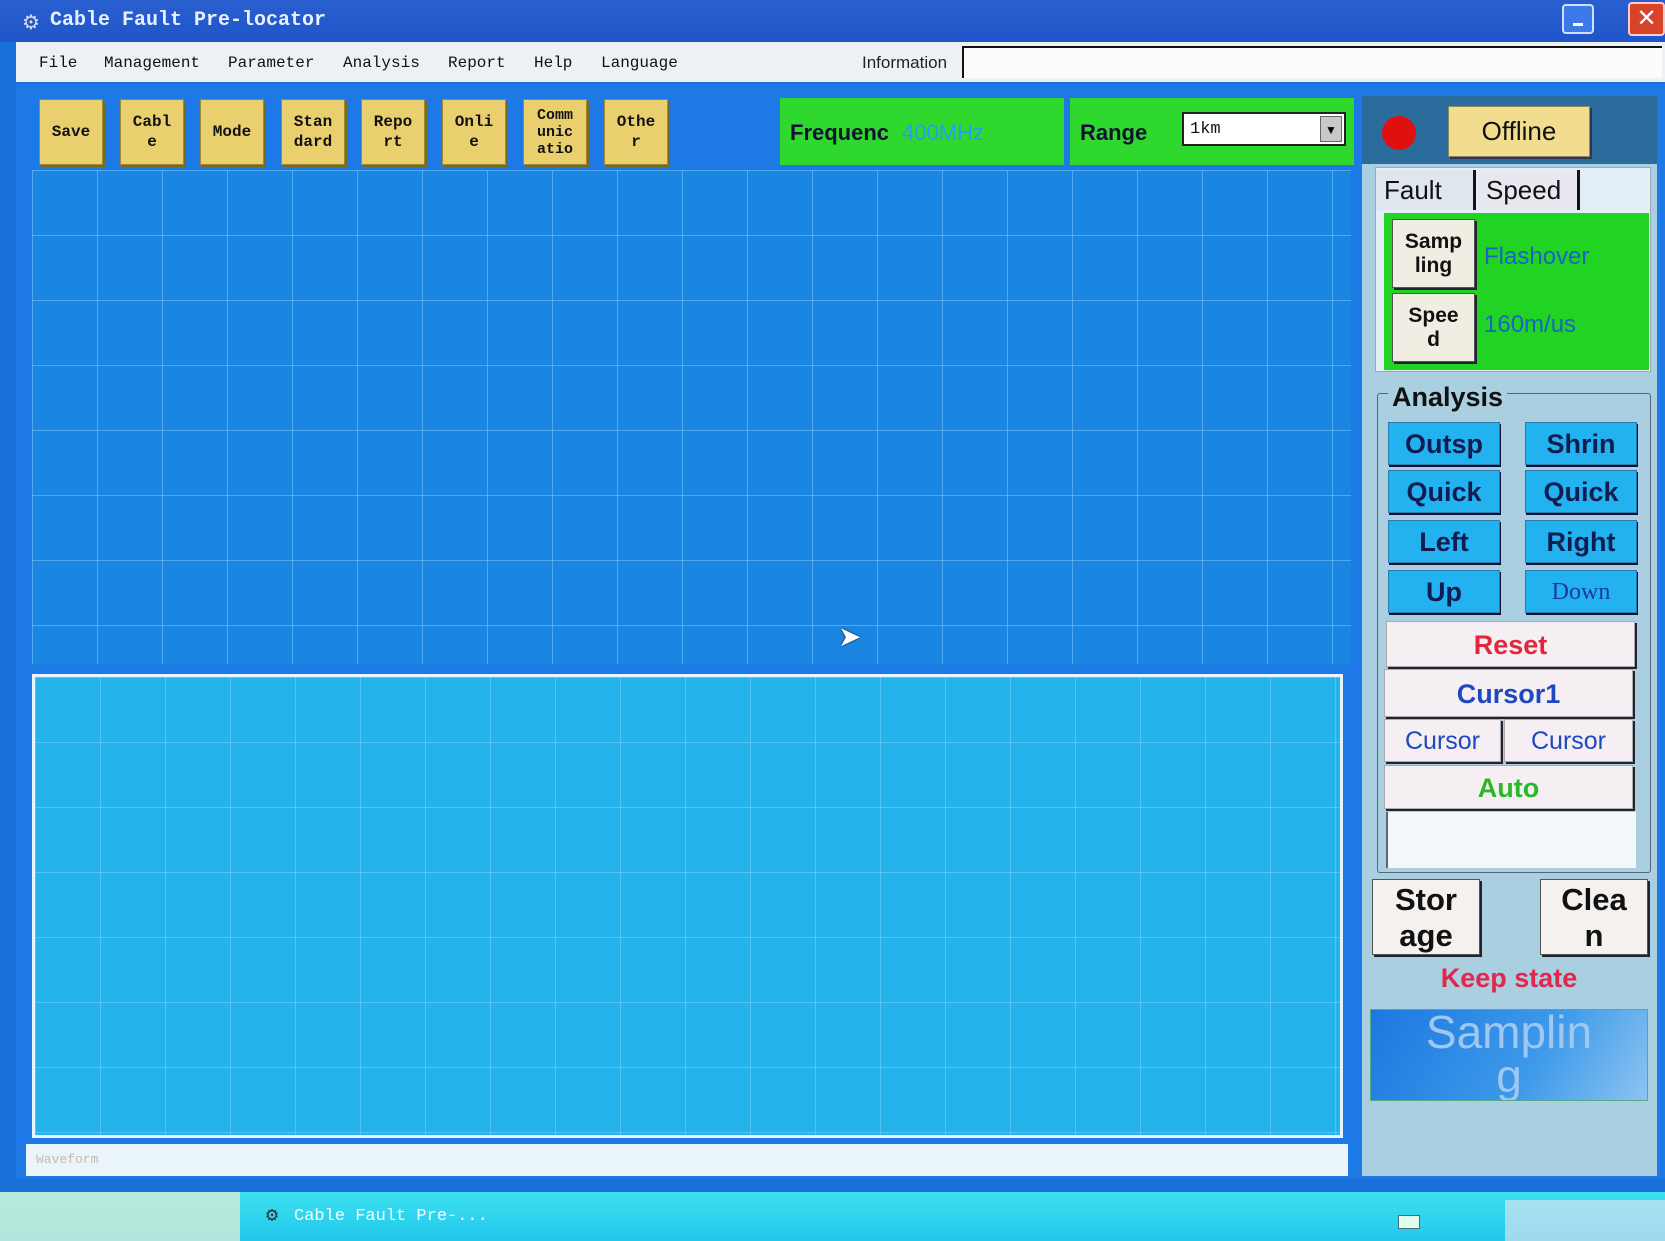 This screenshot has height=1241, width=1665. What do you see at coordinates (58, 63) in the screenshot?
I see `menu-file: File` at bounding box center [58, 63].